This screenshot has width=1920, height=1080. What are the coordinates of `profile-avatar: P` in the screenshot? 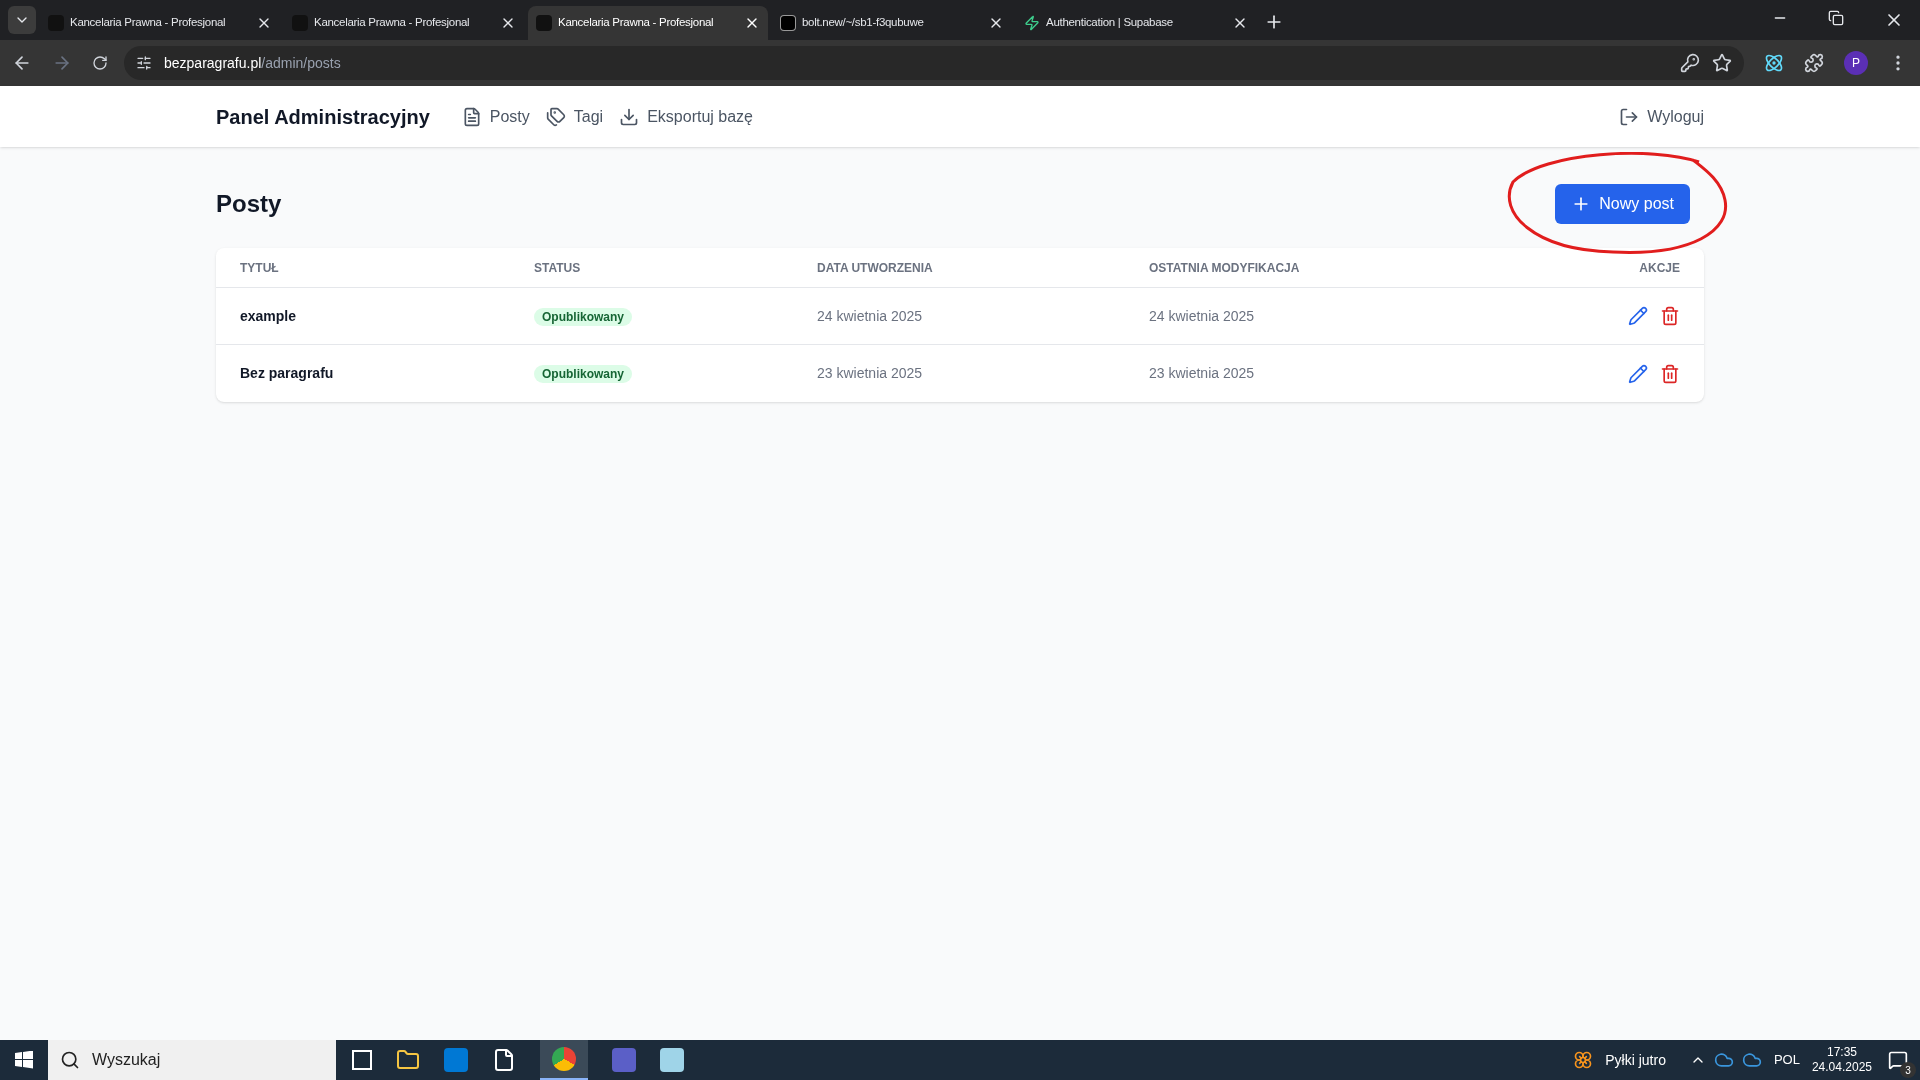 It's located at (1856, 63).